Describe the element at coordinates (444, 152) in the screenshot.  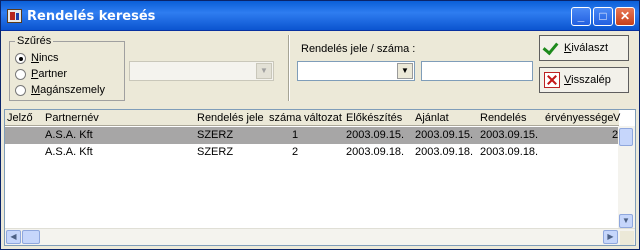
I see `cell-ajanlat: 2003.09.18.` at that location.